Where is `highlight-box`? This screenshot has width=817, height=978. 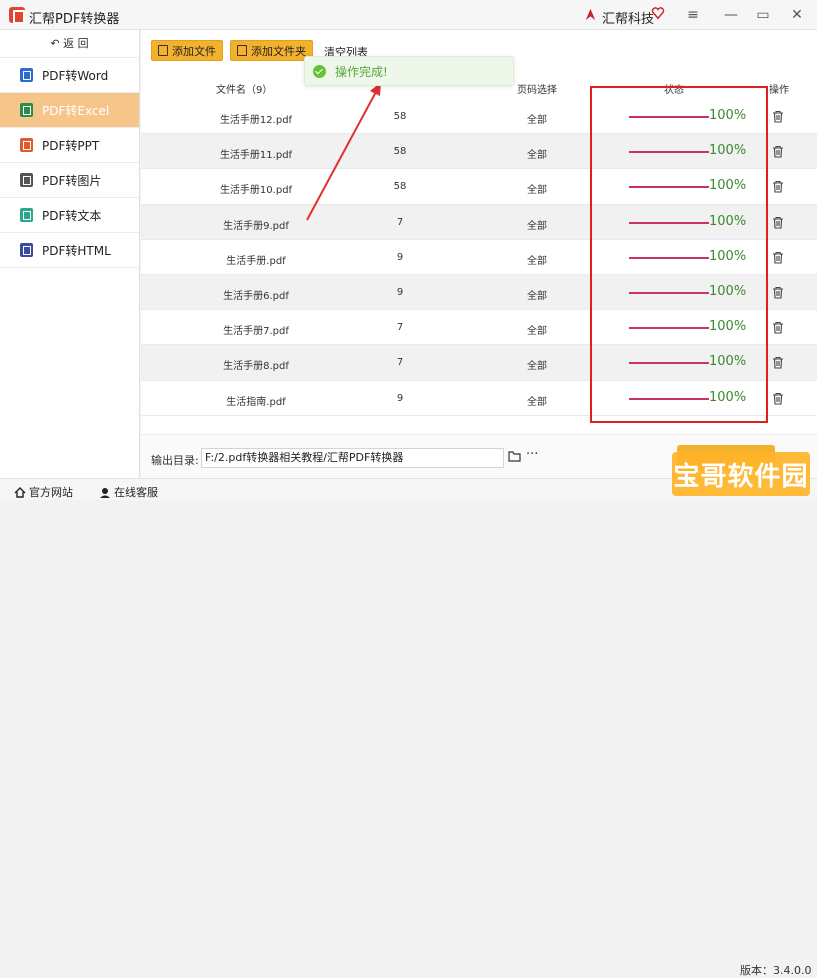
highlight-box is located at coordinates (679, 254).